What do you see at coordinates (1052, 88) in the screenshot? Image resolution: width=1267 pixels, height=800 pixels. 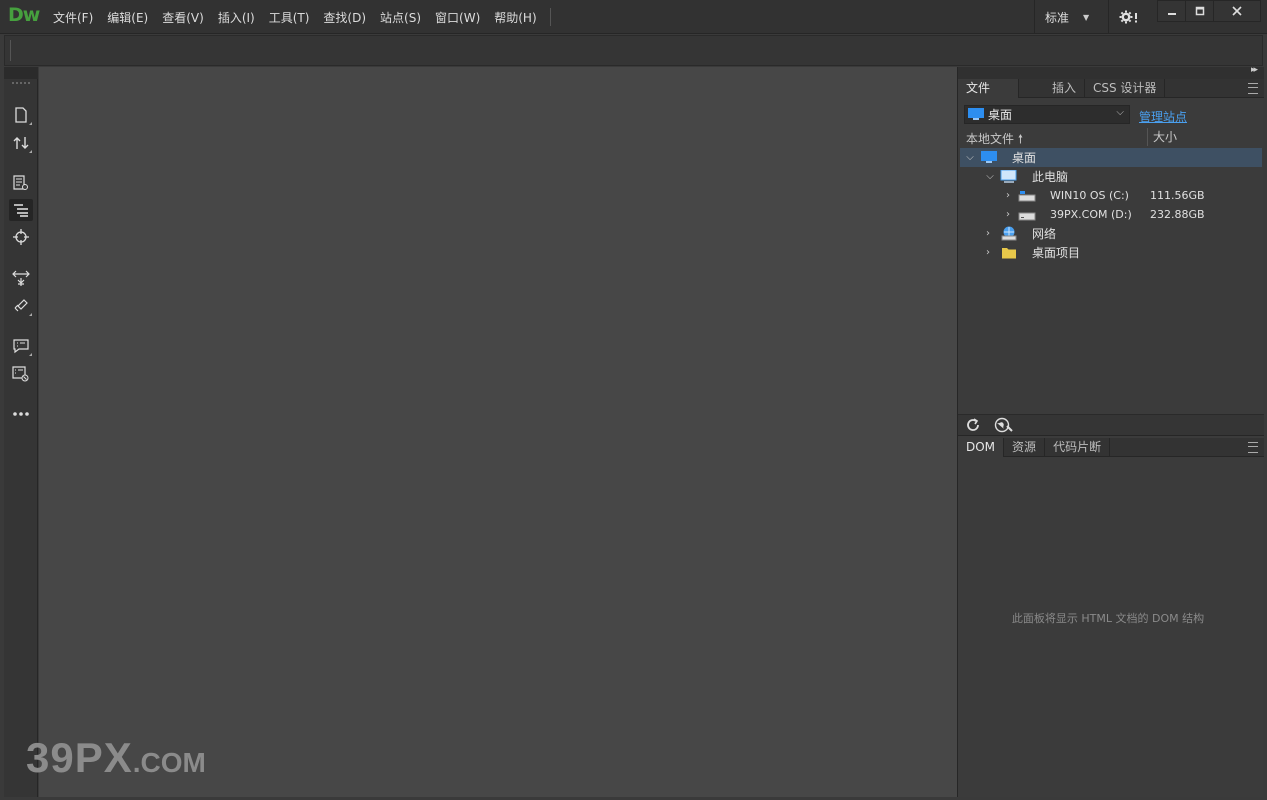 I see `tab-insert: 插入` at bounding box center [1052, 88].